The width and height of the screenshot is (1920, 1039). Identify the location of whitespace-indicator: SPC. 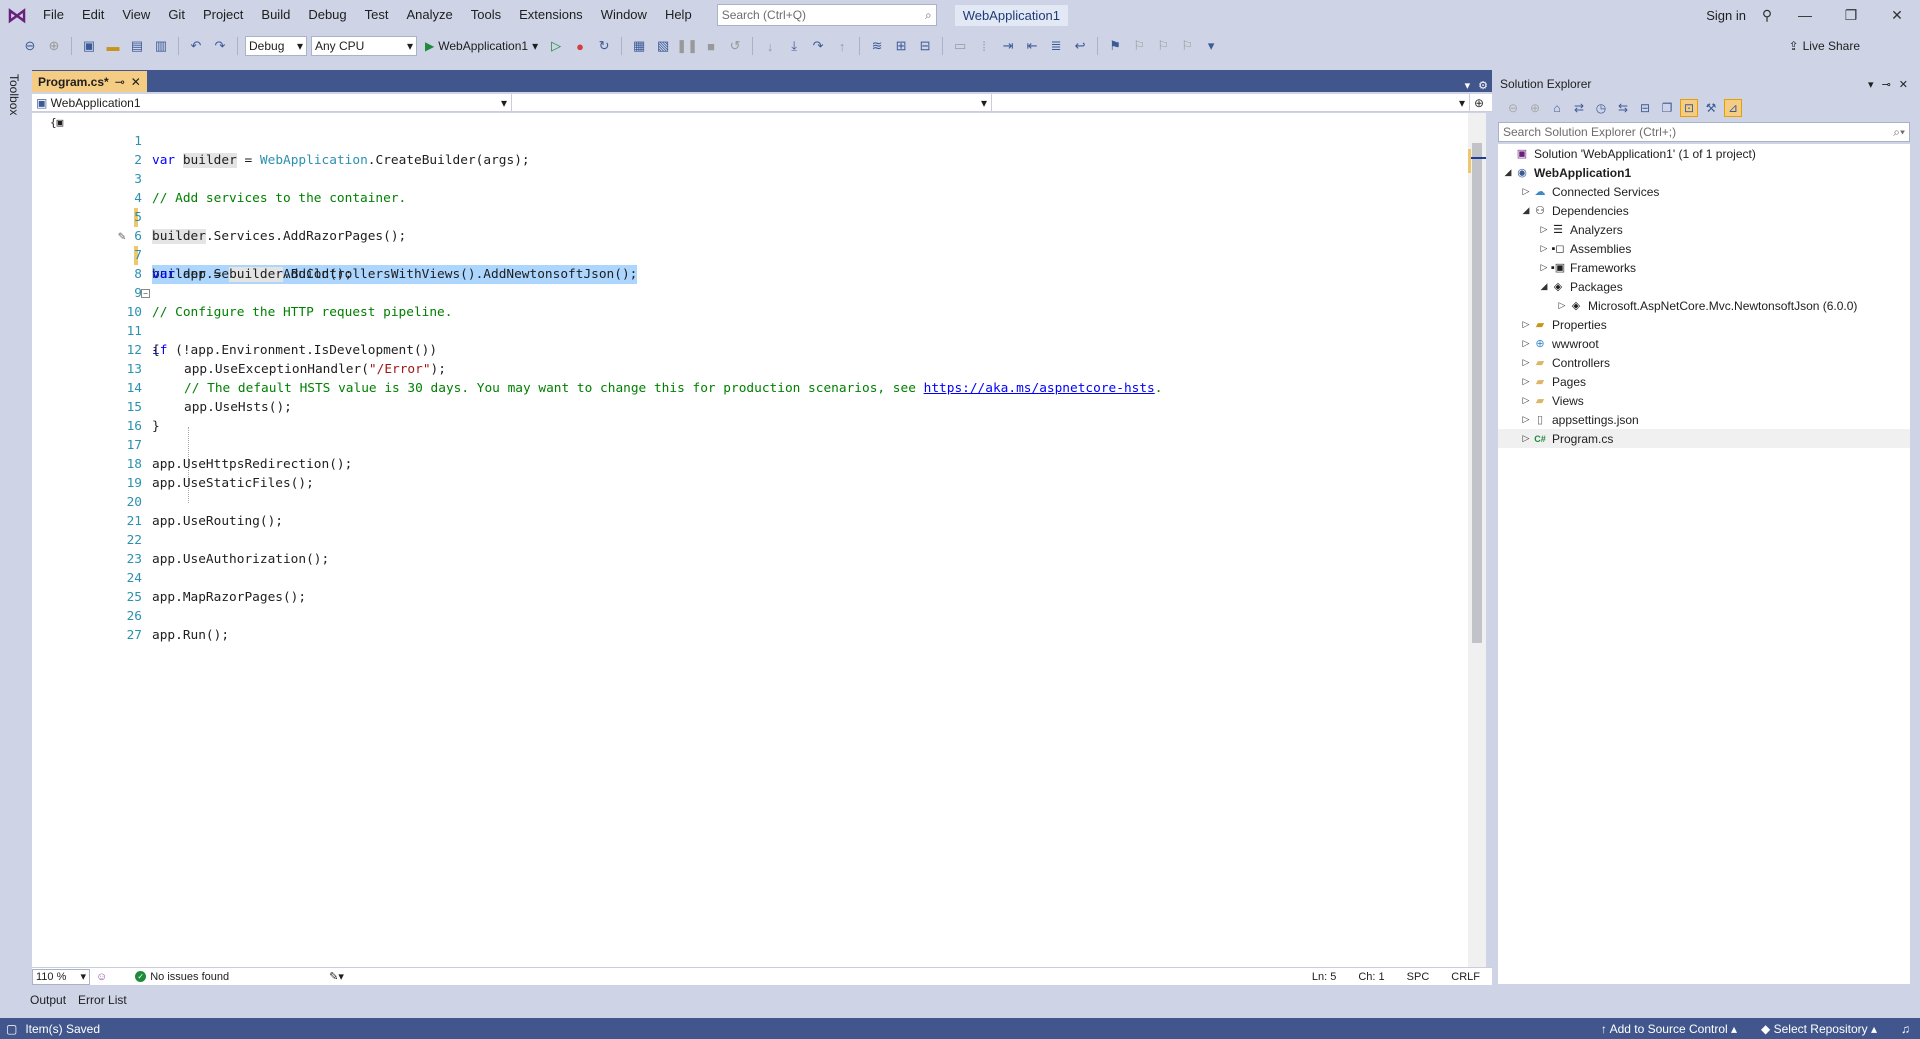
(1418, 977).